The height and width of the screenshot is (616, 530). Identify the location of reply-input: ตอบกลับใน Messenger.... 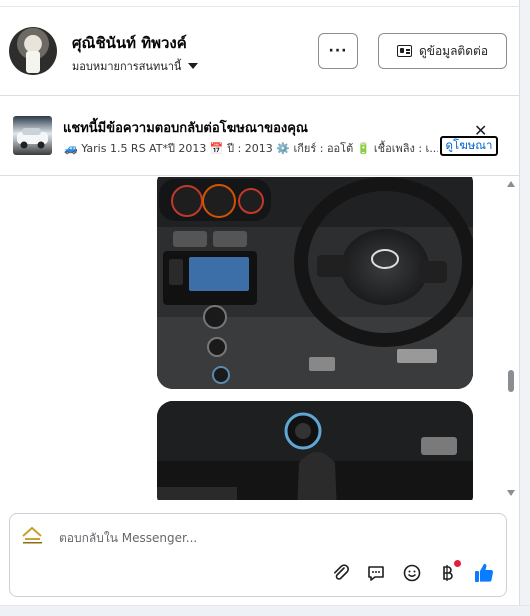
(128, 538).